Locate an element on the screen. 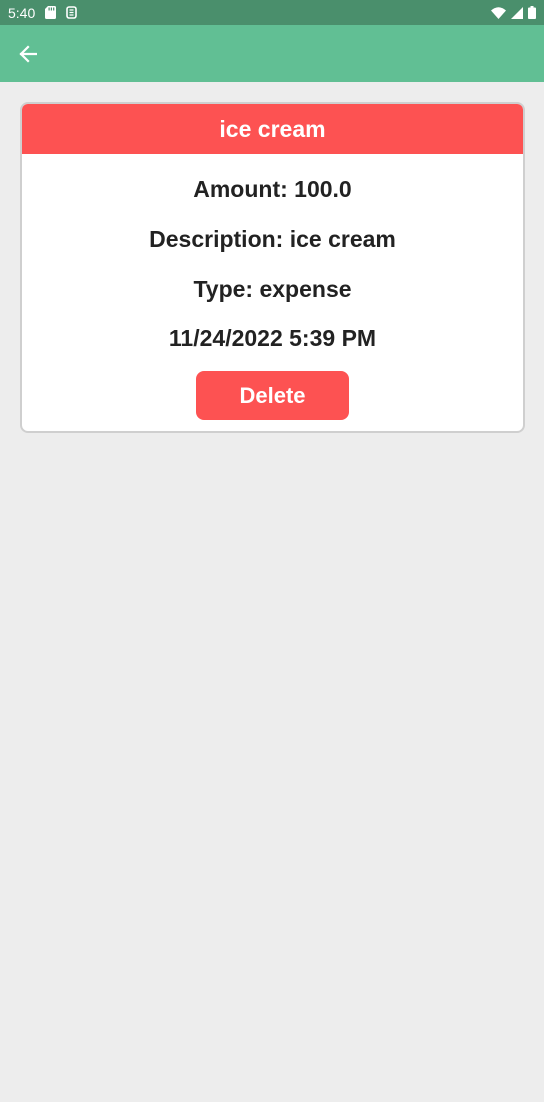 The width and height of the screenshot is (544, 1102). transaction-title: ice cream is located at coordinates (272, 128).